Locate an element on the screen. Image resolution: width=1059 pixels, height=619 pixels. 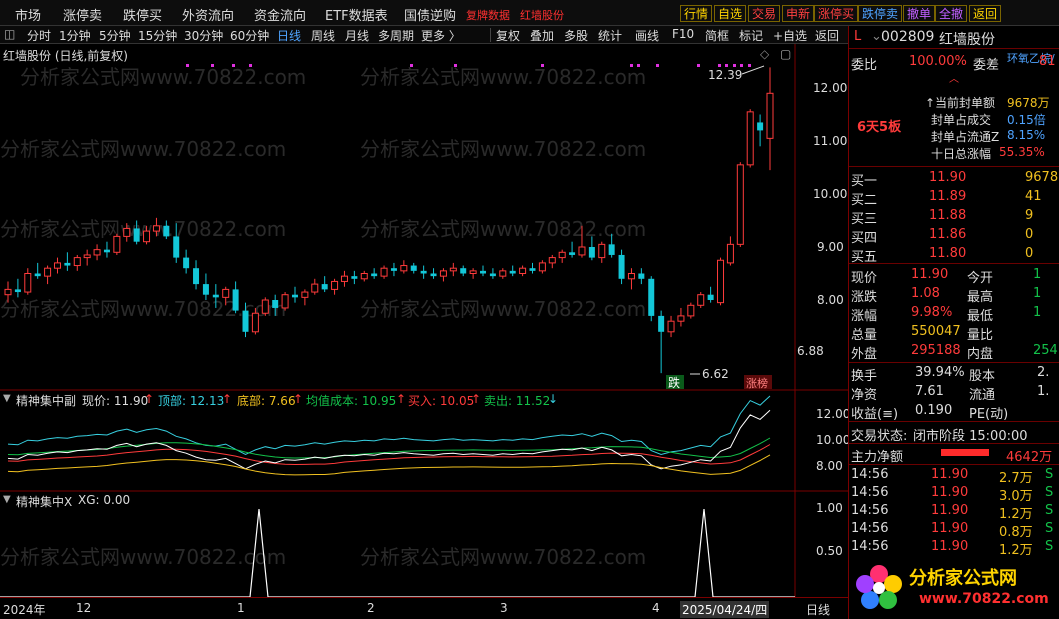
tick-price: 11.90 is located at coordinates (950, 546).